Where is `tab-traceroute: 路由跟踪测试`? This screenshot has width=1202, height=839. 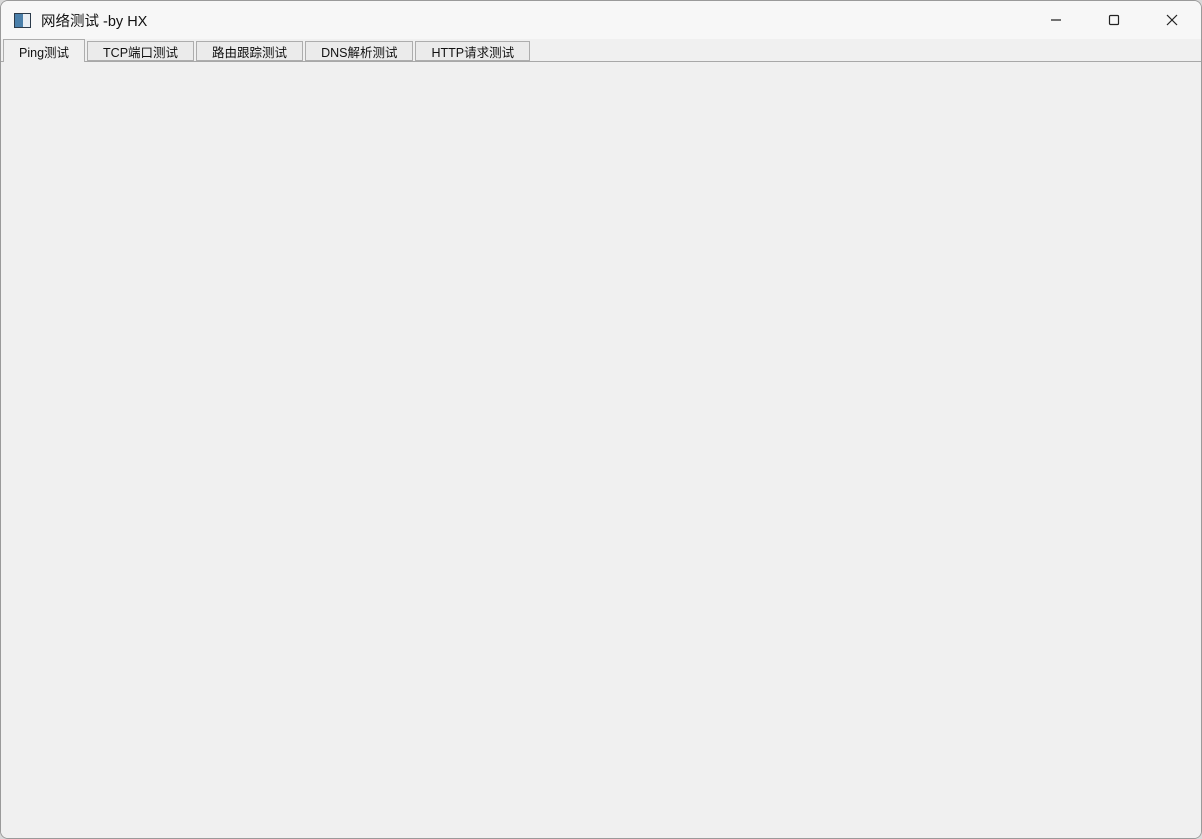
tab-traceroute: 路由跟踪测试 is located at coordinates (250, 51).